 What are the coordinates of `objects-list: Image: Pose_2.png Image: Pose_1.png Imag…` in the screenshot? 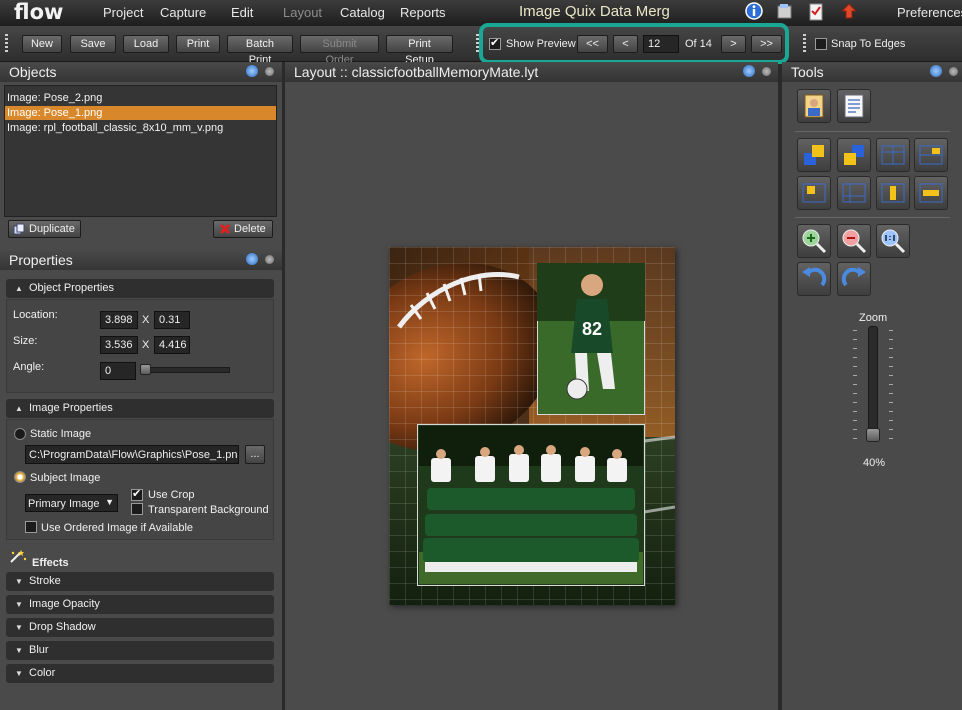 It's located at (140, 151).